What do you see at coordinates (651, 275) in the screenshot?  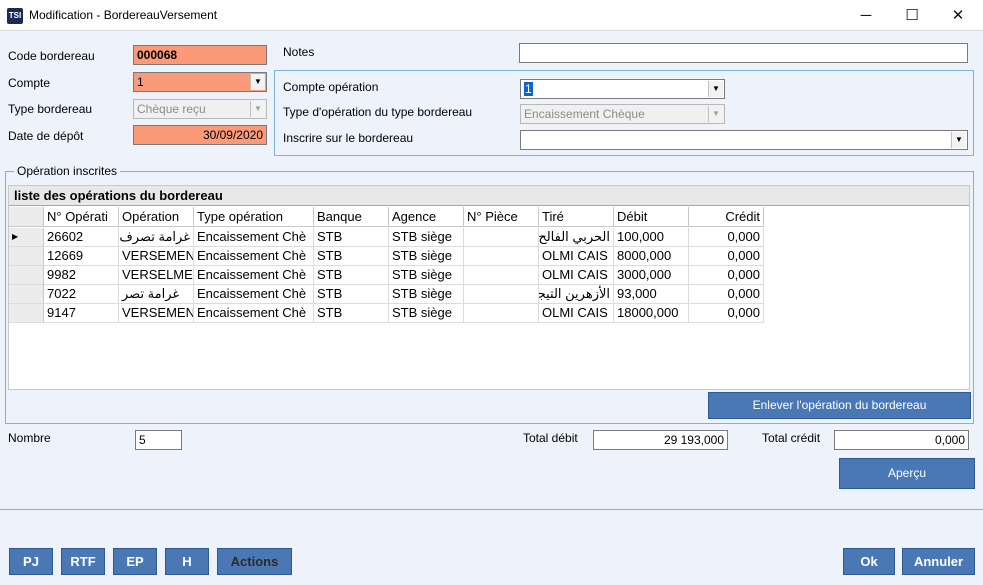 I see `table-cell-debit: 3000,000` at bounding box center [651, 275].